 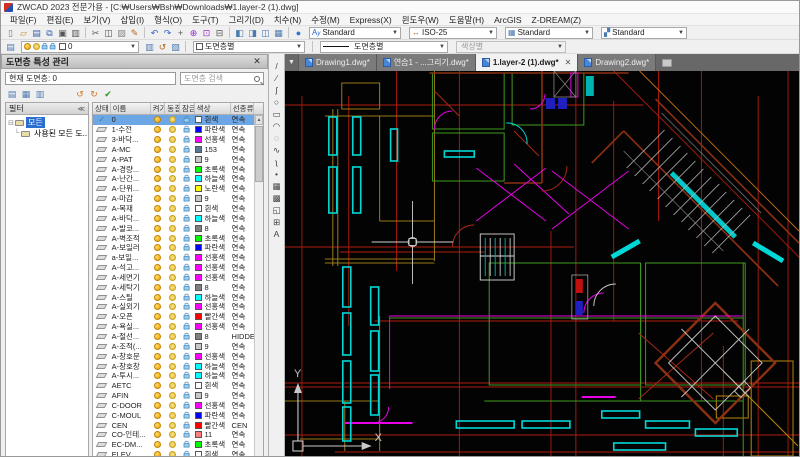 What do you see at coordinates (108, 94) in the screenshot?
I see `set-current-icon: ✔` at bounding box center [108, 94].